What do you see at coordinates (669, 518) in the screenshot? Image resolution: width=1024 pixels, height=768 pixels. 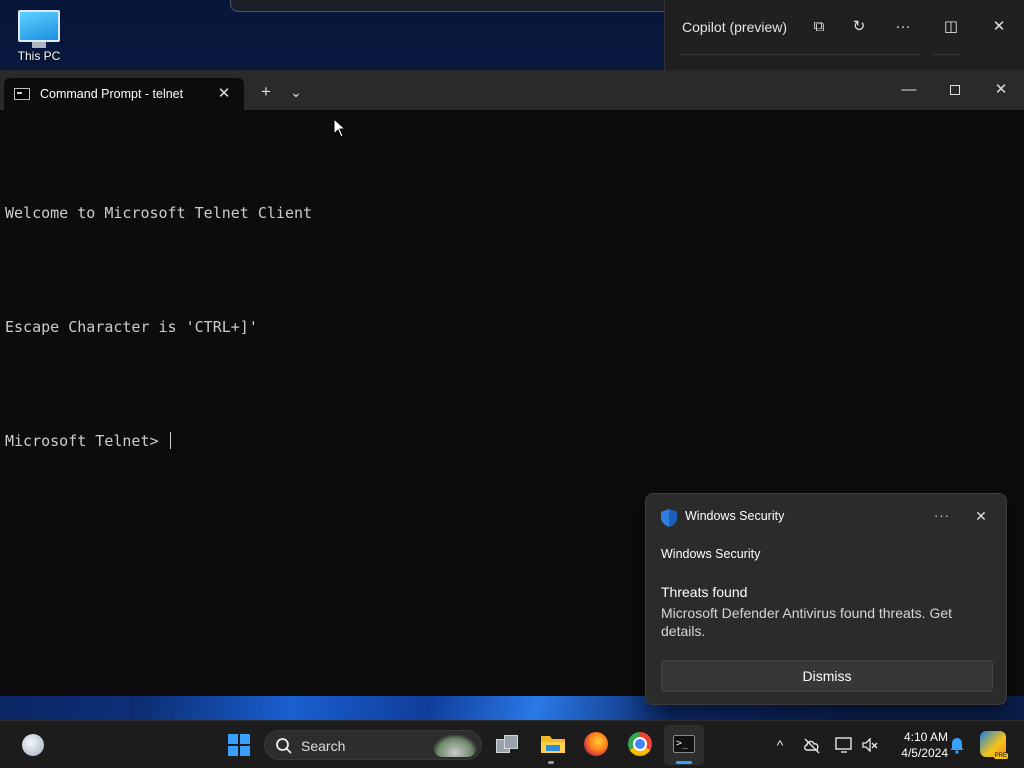 I see `shield-icon` at bounding box center [669, 518].